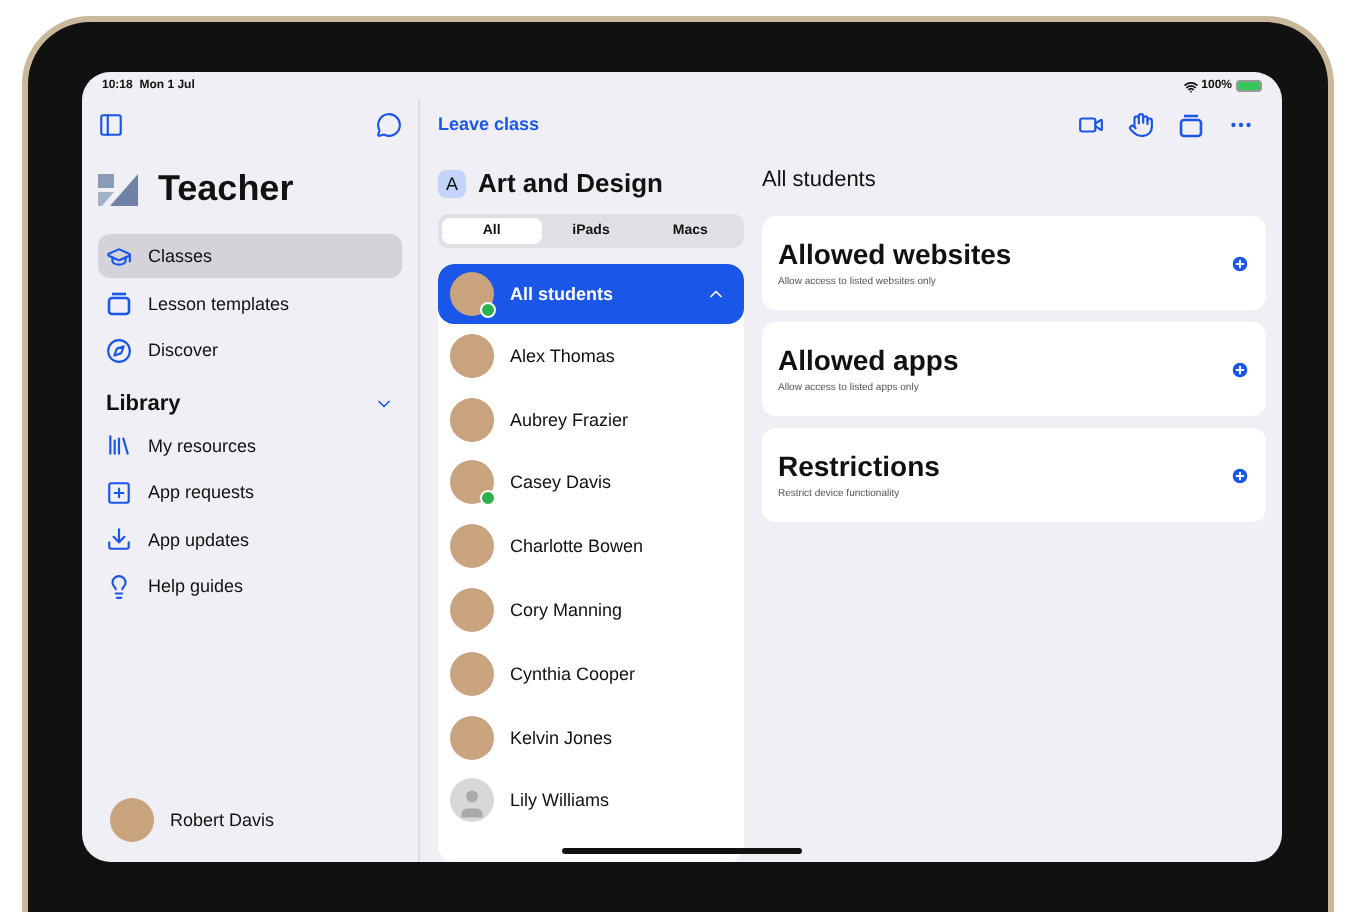 This screenshot has width=1356, height=912. Describe the element at coordinates (591, 673) in the screenshot. I see `student-row: Cynthia Cooper` at that location.